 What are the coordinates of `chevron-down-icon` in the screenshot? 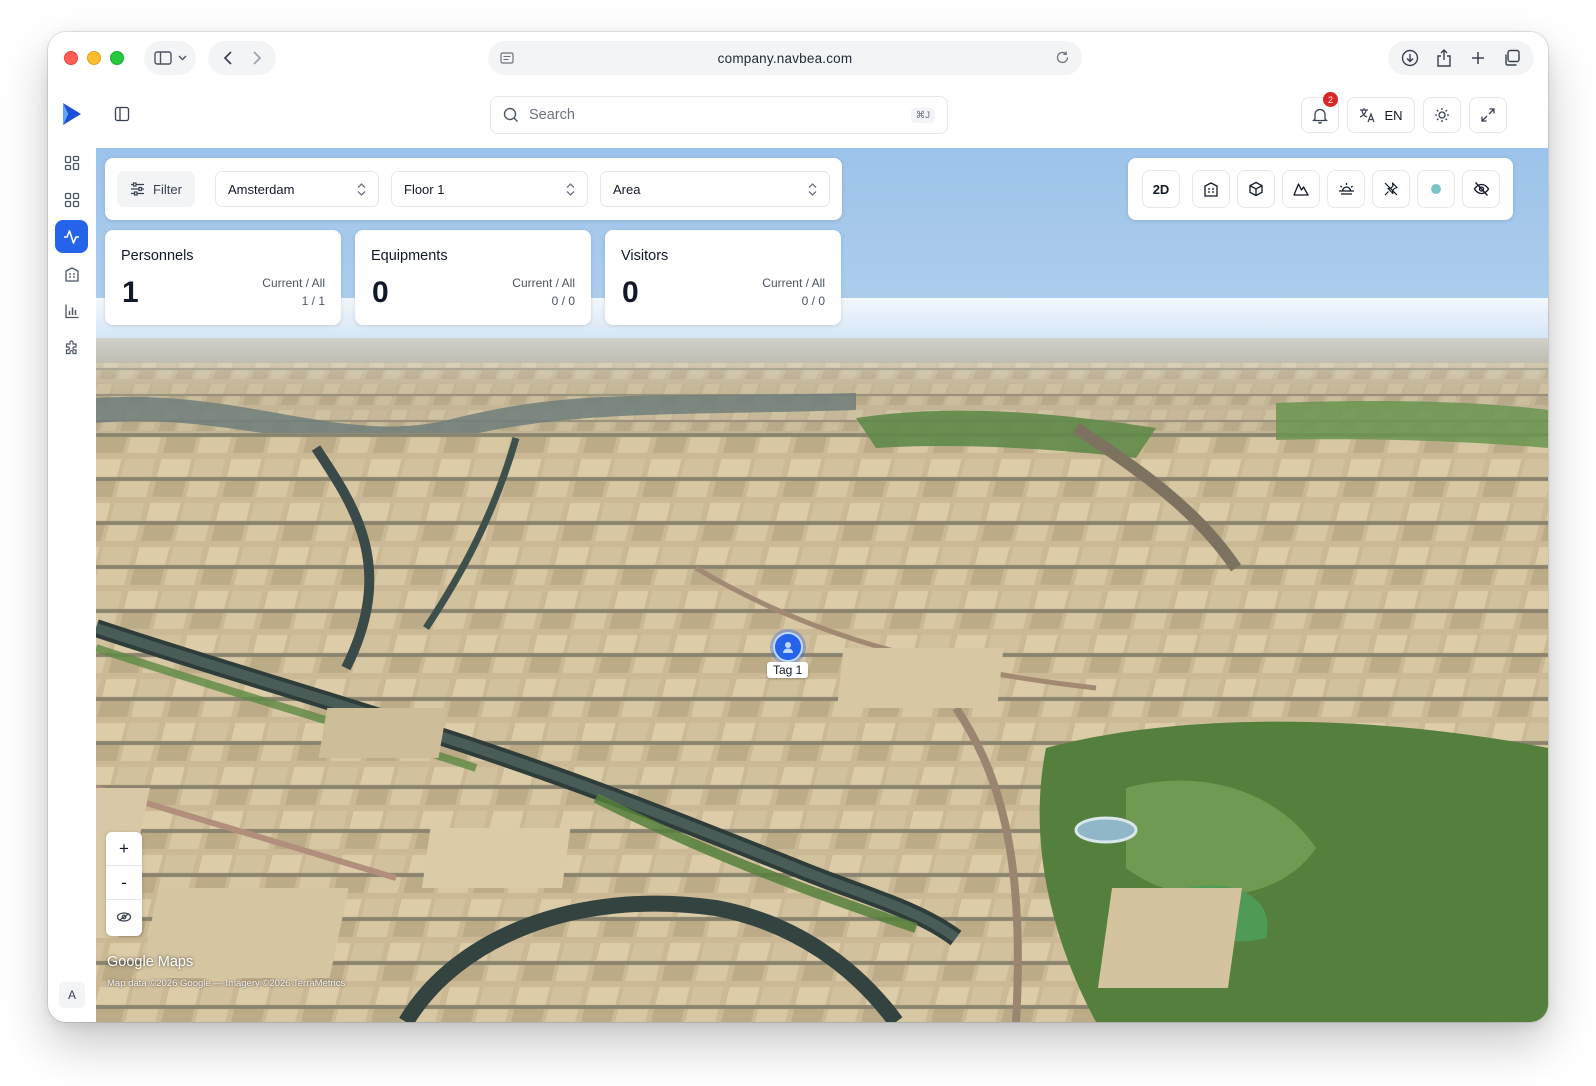 It's located at (182, 58).